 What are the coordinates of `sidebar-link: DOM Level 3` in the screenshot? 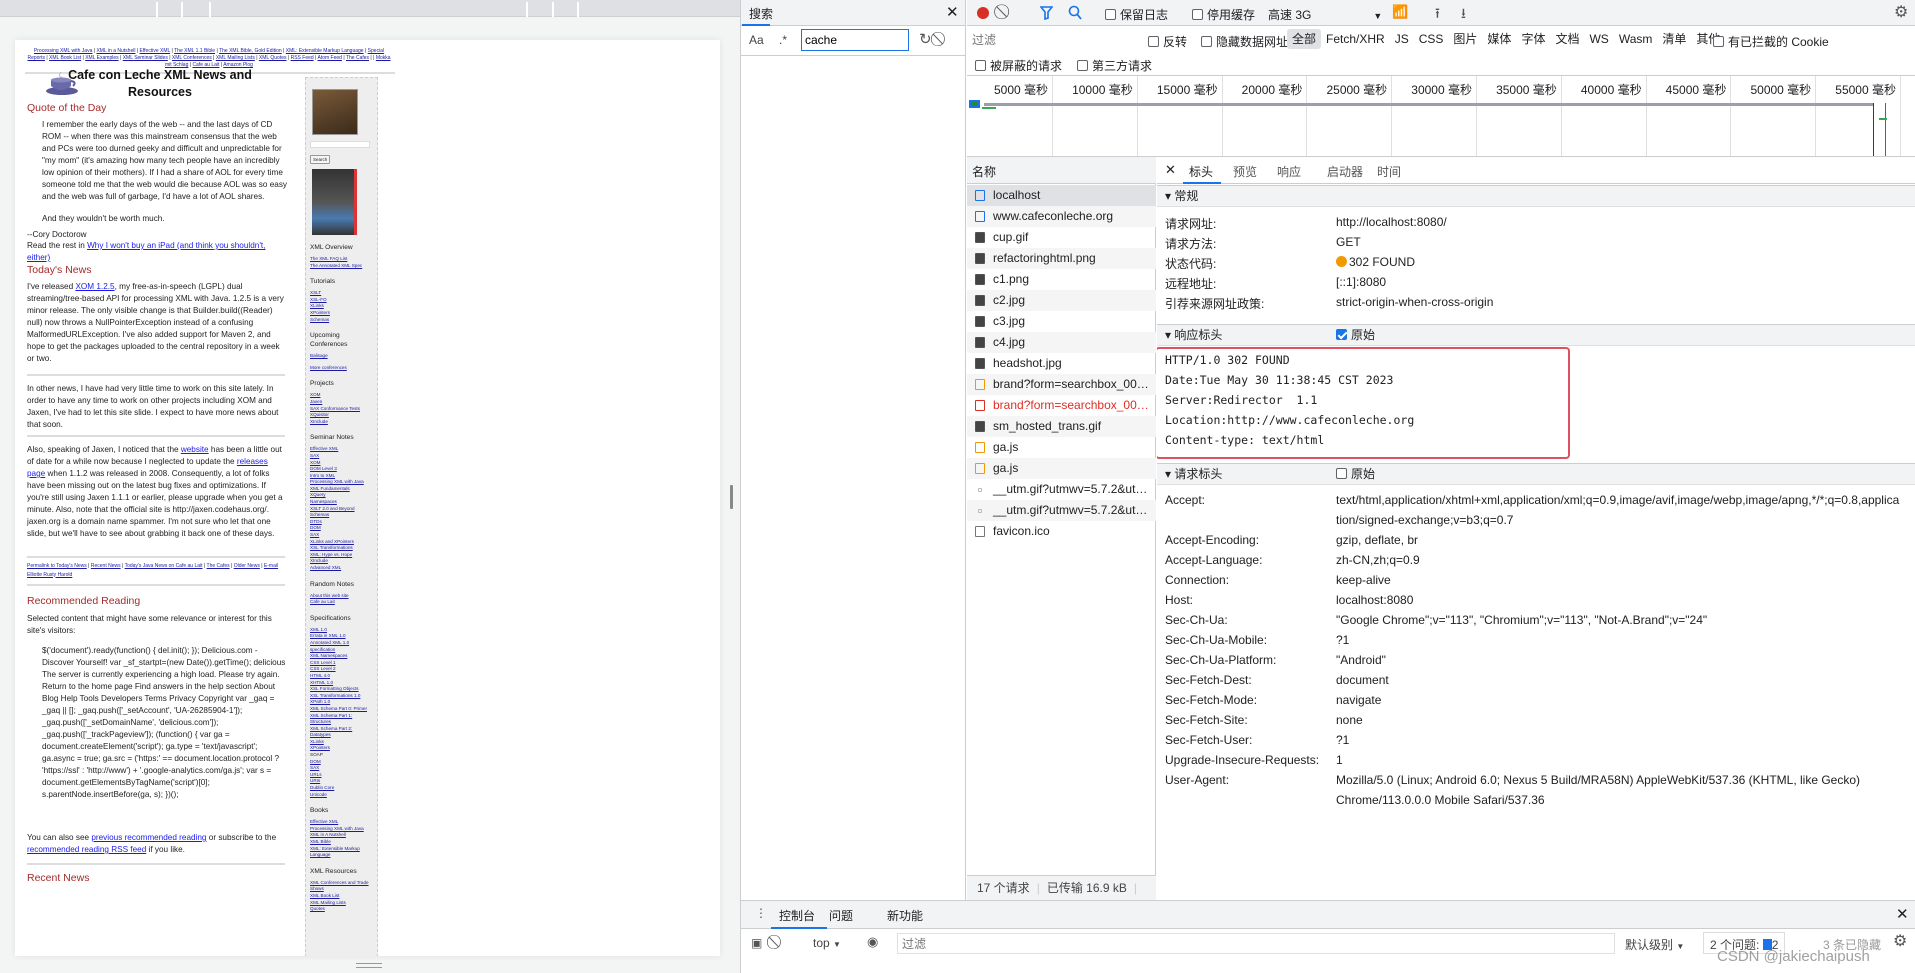 It's located at (341, 469).